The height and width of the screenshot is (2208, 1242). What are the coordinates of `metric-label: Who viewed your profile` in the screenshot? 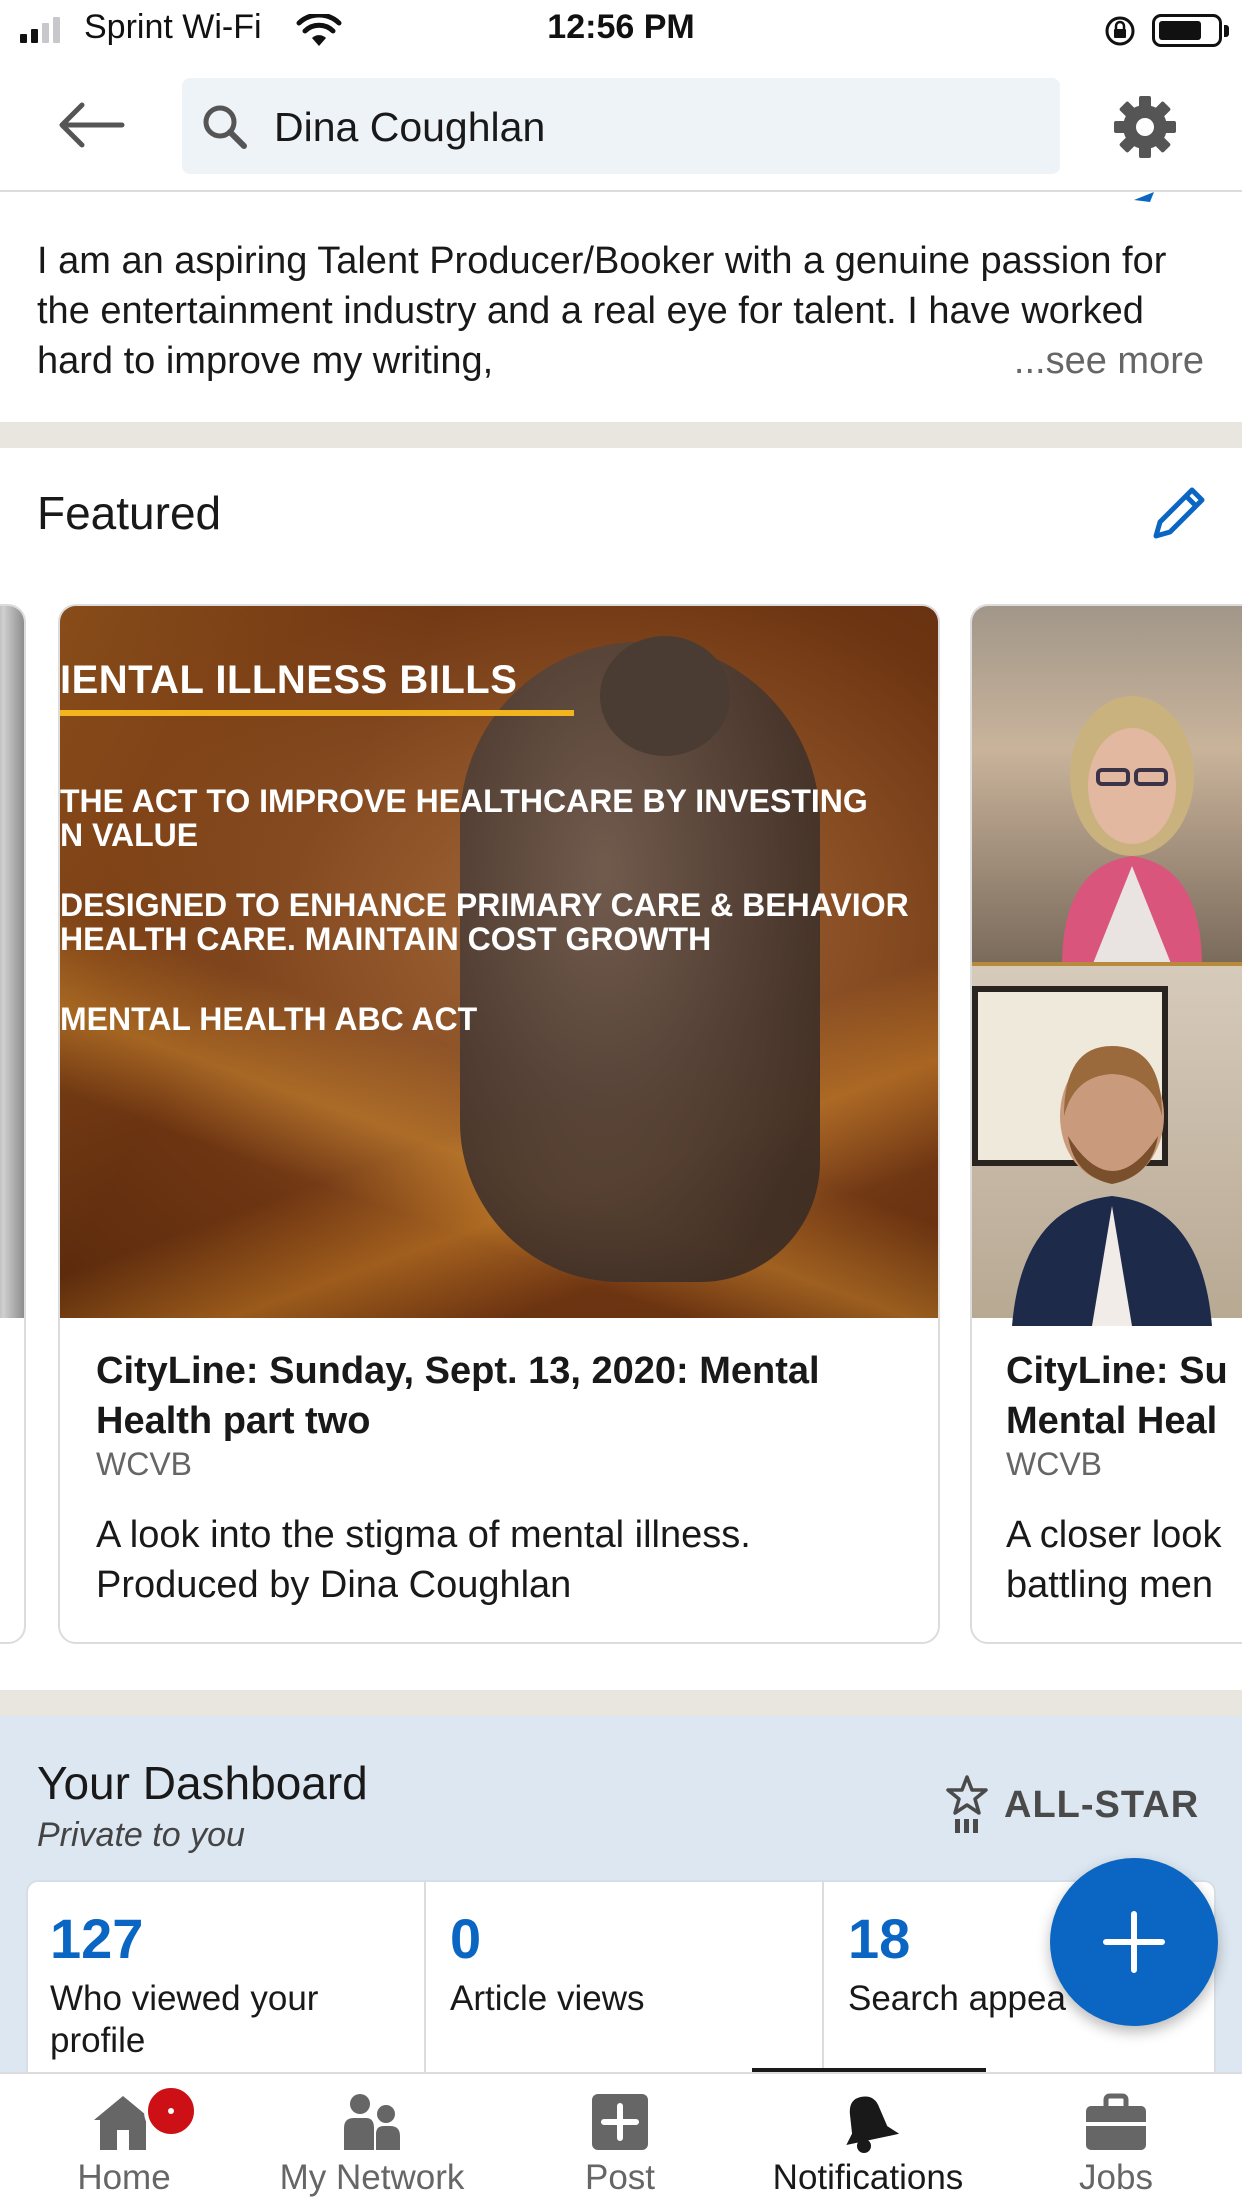 It's located at (184, 2019).